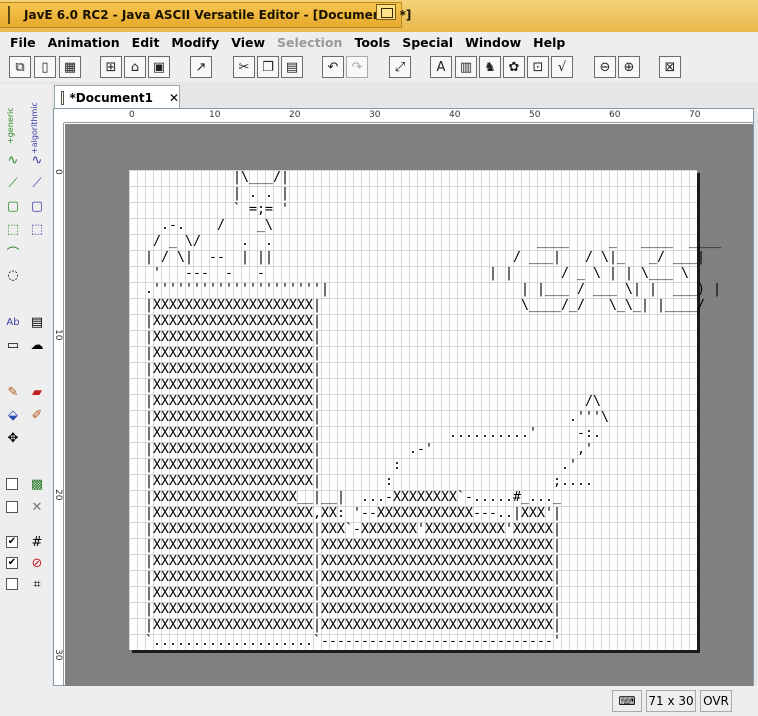 The image size is (758, 716). I want to click on menu-view: View, so click(248, 42).